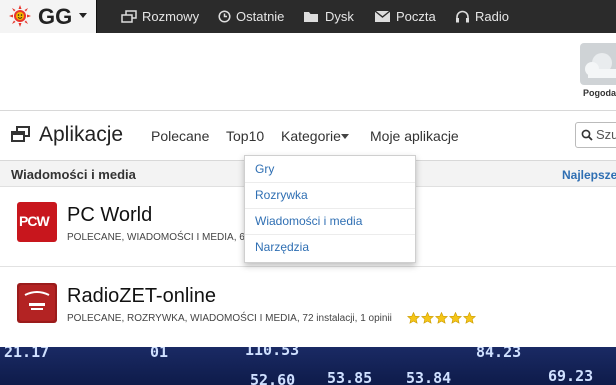 The image size is (616, 385). What do you see at coordinates (571, 376) in the screenshot?
I see `ticker-value: 69.23` at bounding box center [571, 376].